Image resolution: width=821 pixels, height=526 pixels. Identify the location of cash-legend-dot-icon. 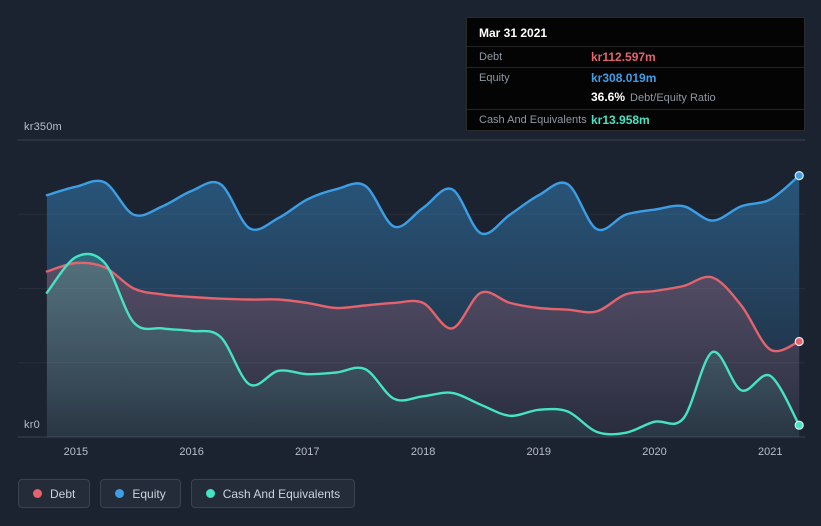
(210, 493).